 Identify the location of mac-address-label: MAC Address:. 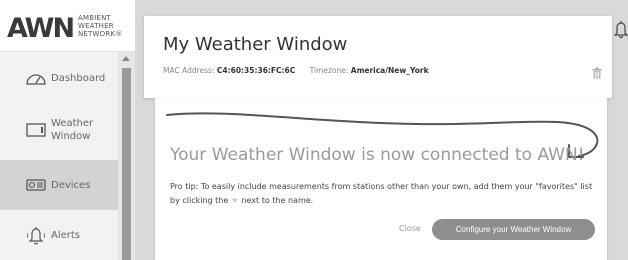
(189, 70).